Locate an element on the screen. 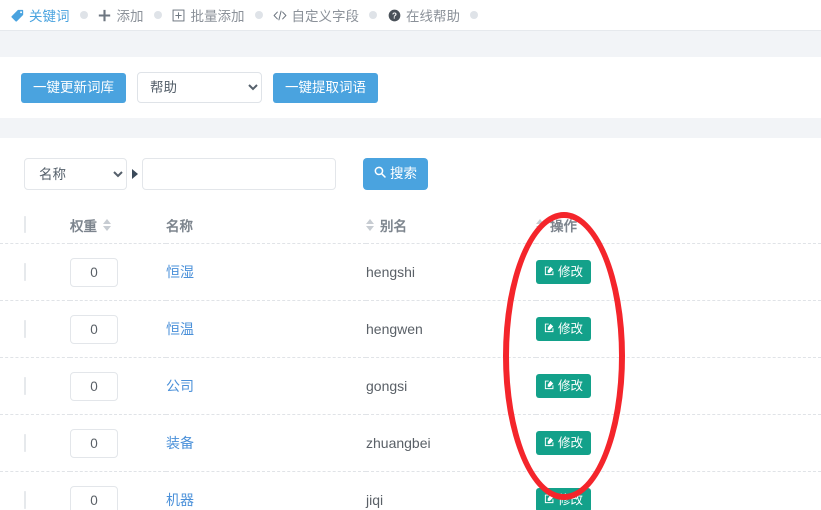 This screenshot has height=510, width=821. sort-action-icon is located at coordinates (540, 224).